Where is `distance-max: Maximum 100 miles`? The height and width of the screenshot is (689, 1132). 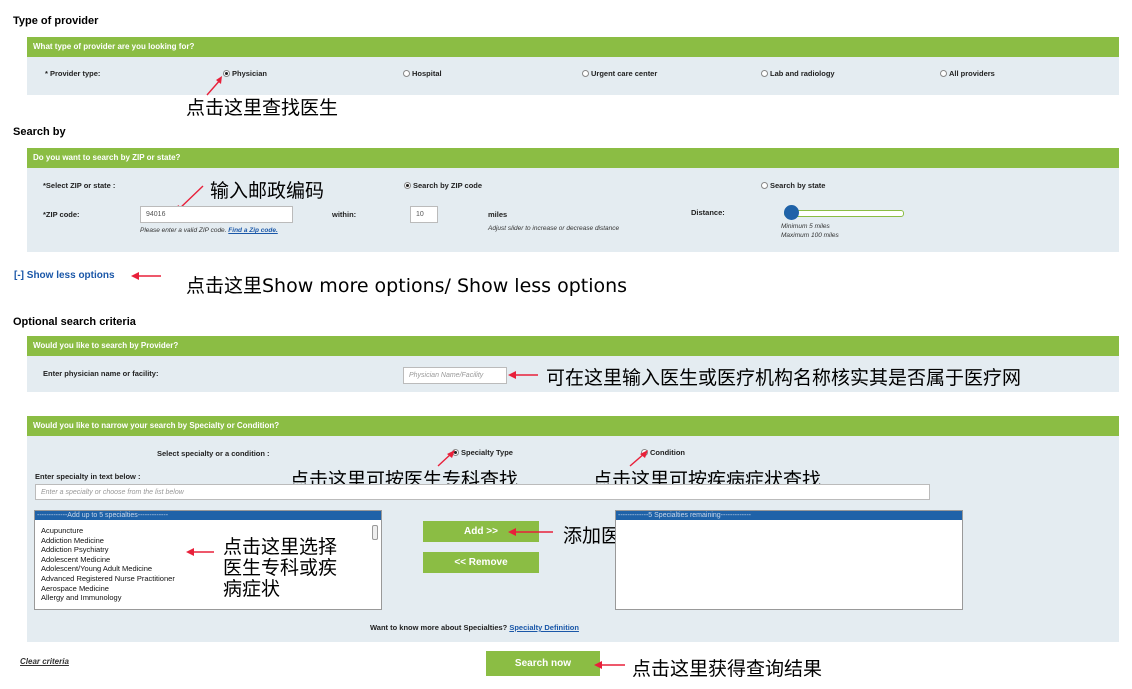 distance-max: Maximum 100 miles is located at coordinates (810, 235).